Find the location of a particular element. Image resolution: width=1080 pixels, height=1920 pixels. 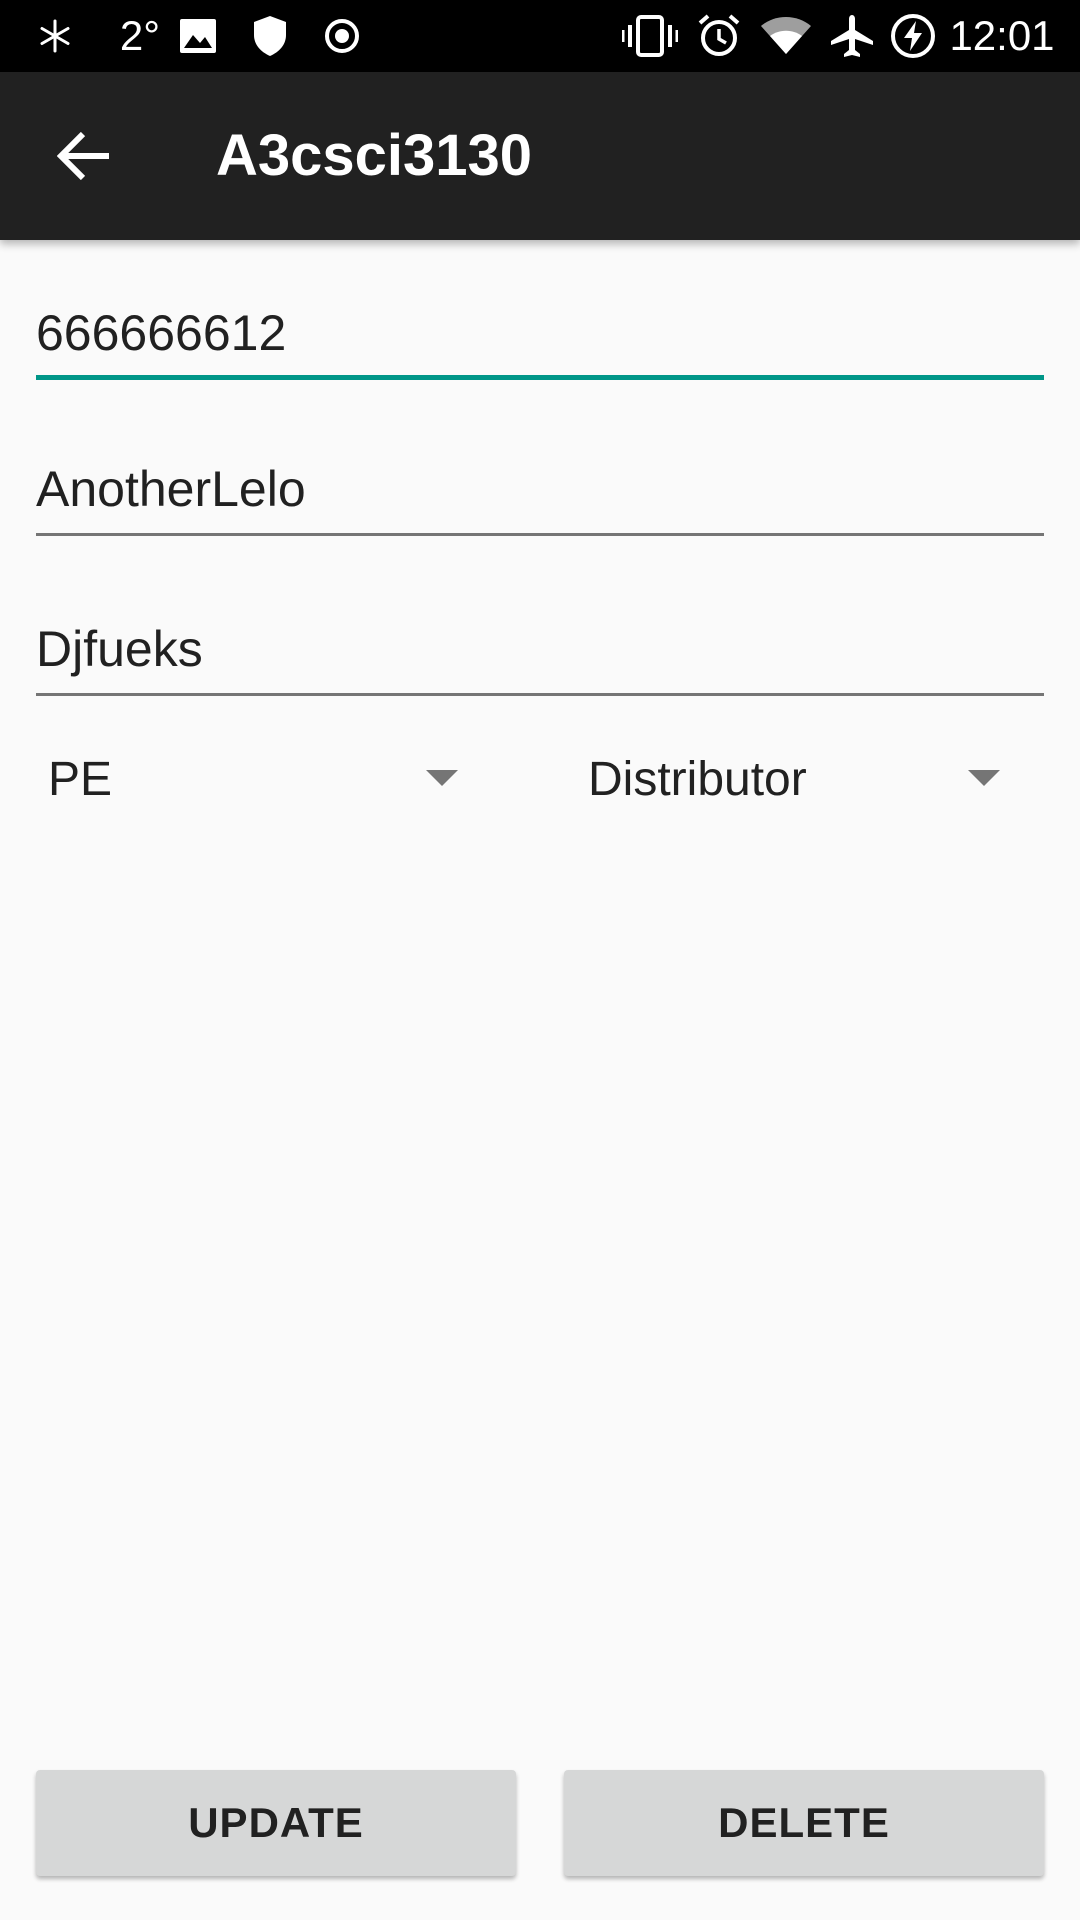

back-button is located at coordinates (84, 156).